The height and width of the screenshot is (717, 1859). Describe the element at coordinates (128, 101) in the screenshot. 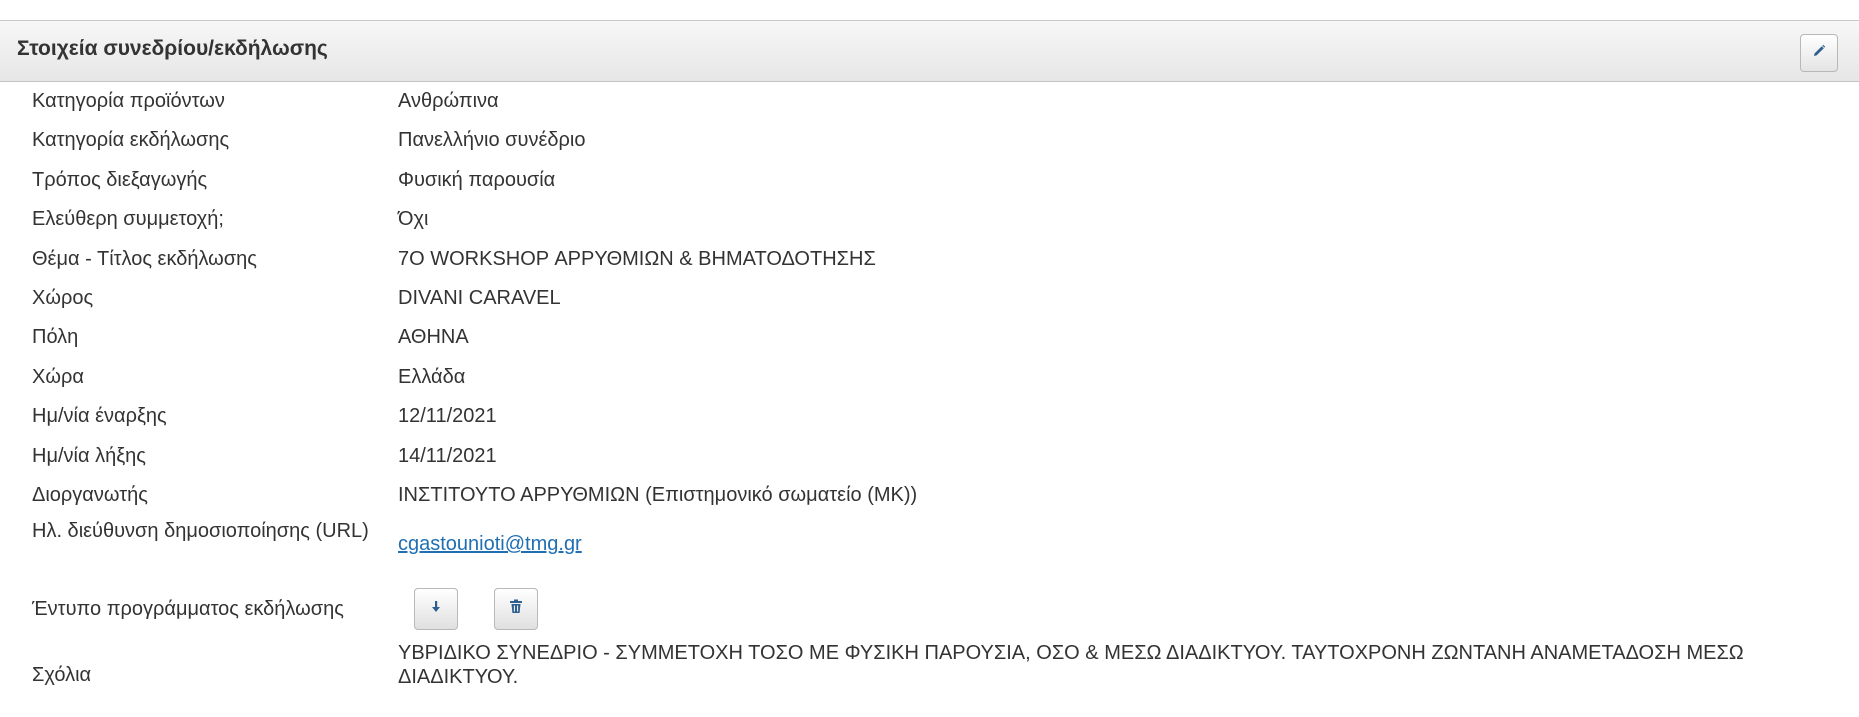

I see `field-label: Κατηγορία προϊόντων` at that location.